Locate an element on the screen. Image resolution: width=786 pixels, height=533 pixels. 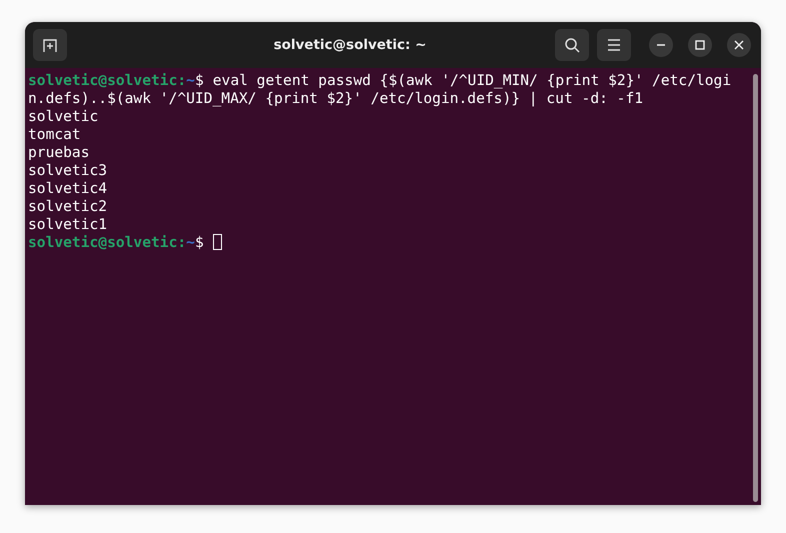
close-icon is located at coordinates (739, 45).